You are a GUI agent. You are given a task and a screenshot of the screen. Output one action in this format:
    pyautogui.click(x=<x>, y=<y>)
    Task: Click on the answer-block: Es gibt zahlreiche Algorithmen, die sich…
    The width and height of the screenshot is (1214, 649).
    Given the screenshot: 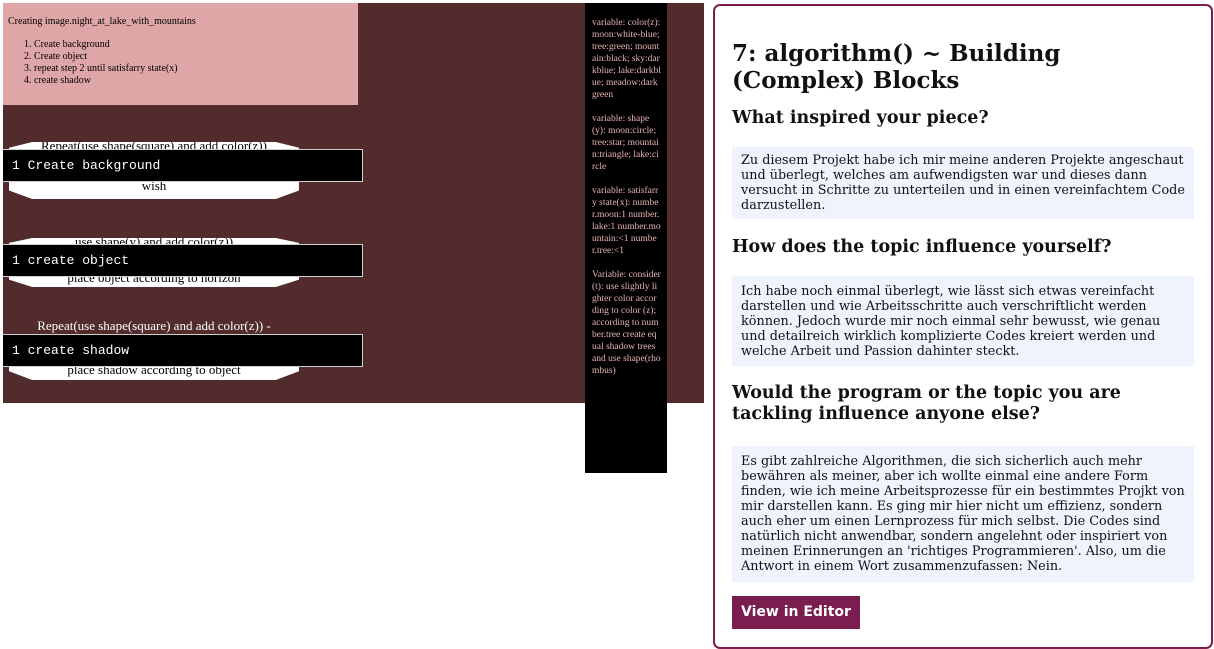 What is the action you would take?
    pyautogui.click(x=963, y=514)
    